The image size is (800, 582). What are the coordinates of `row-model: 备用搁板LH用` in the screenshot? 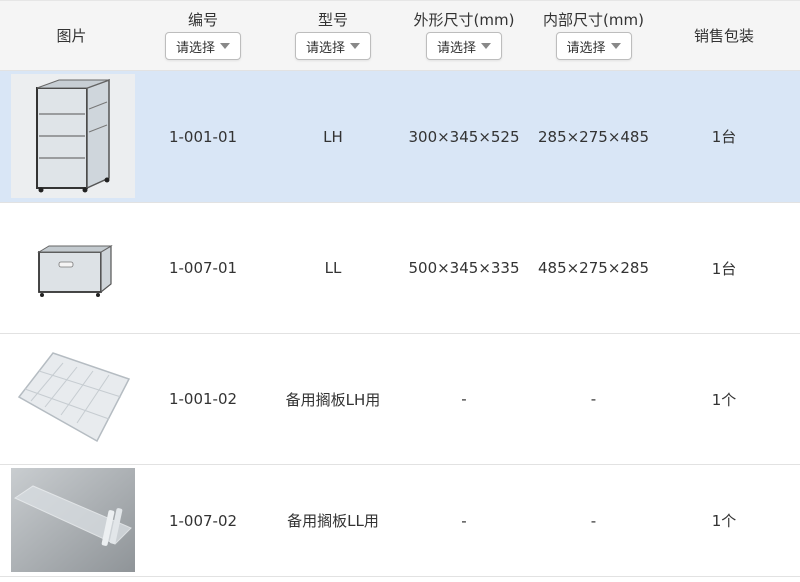 It's located at (333, 399).